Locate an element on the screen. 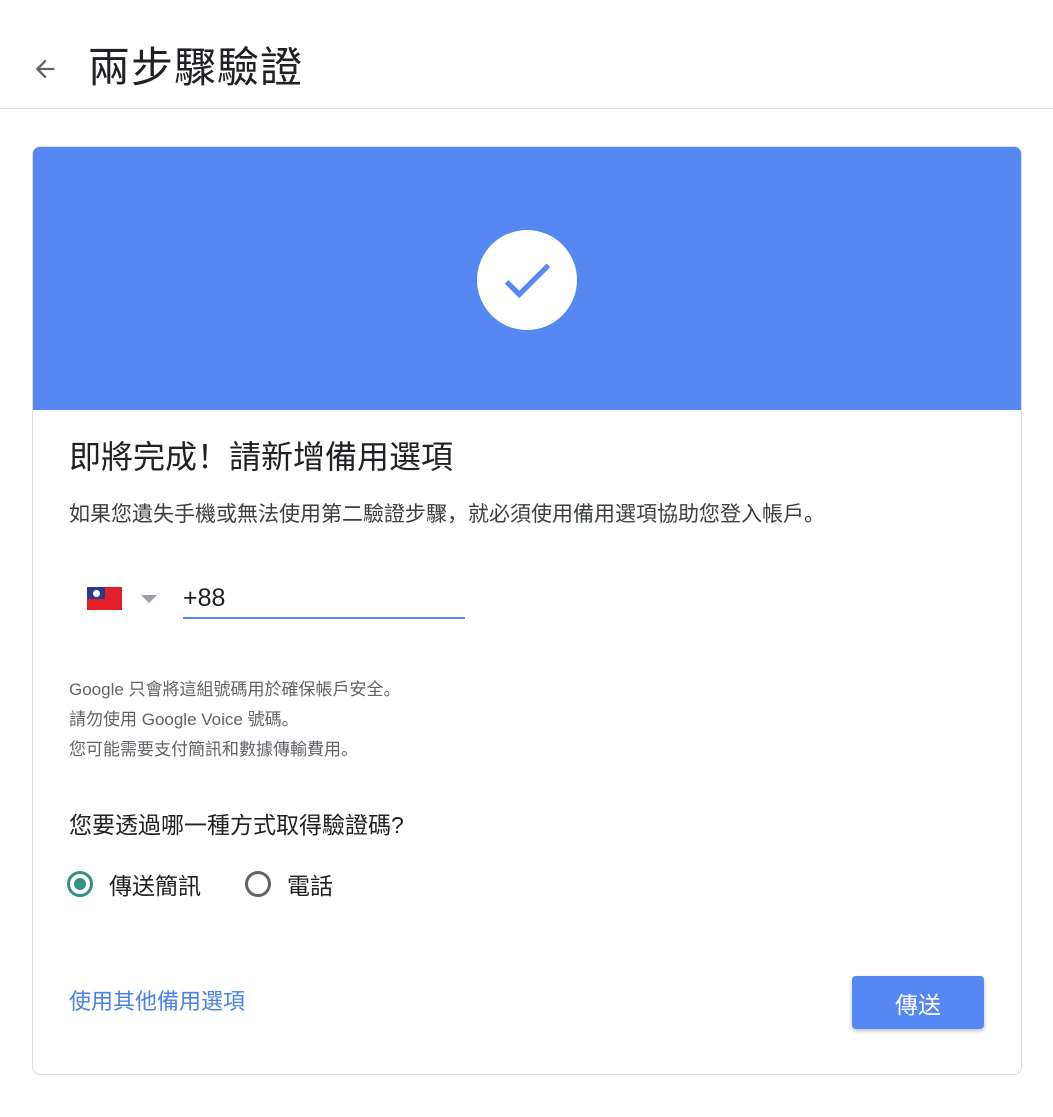 The image size is (1053, 1117). radio-dot is located at coordinates (80, 884).